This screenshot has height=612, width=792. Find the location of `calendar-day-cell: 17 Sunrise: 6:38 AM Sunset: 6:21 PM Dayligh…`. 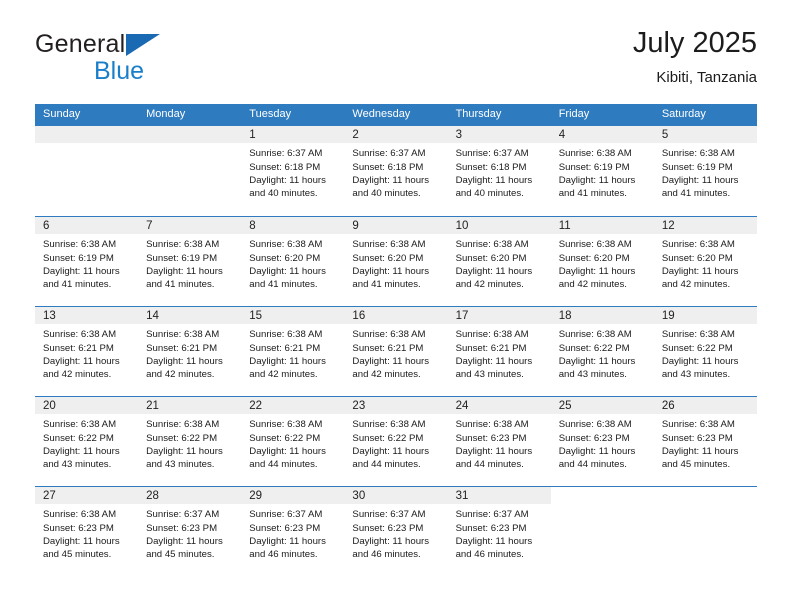

calendar-day-cell: 17 Sunrise: 6:38 AM Sunset: 6:21 PM Dayligh… is located at coordinates (499, 351).